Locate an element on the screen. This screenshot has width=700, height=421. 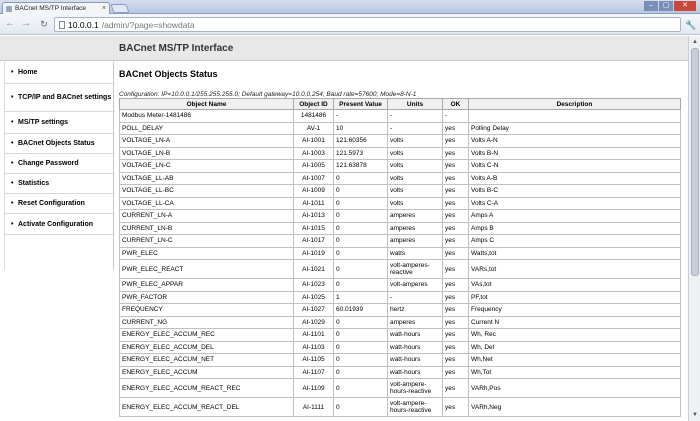
column-header: Units is located at coordinates (415, 104).